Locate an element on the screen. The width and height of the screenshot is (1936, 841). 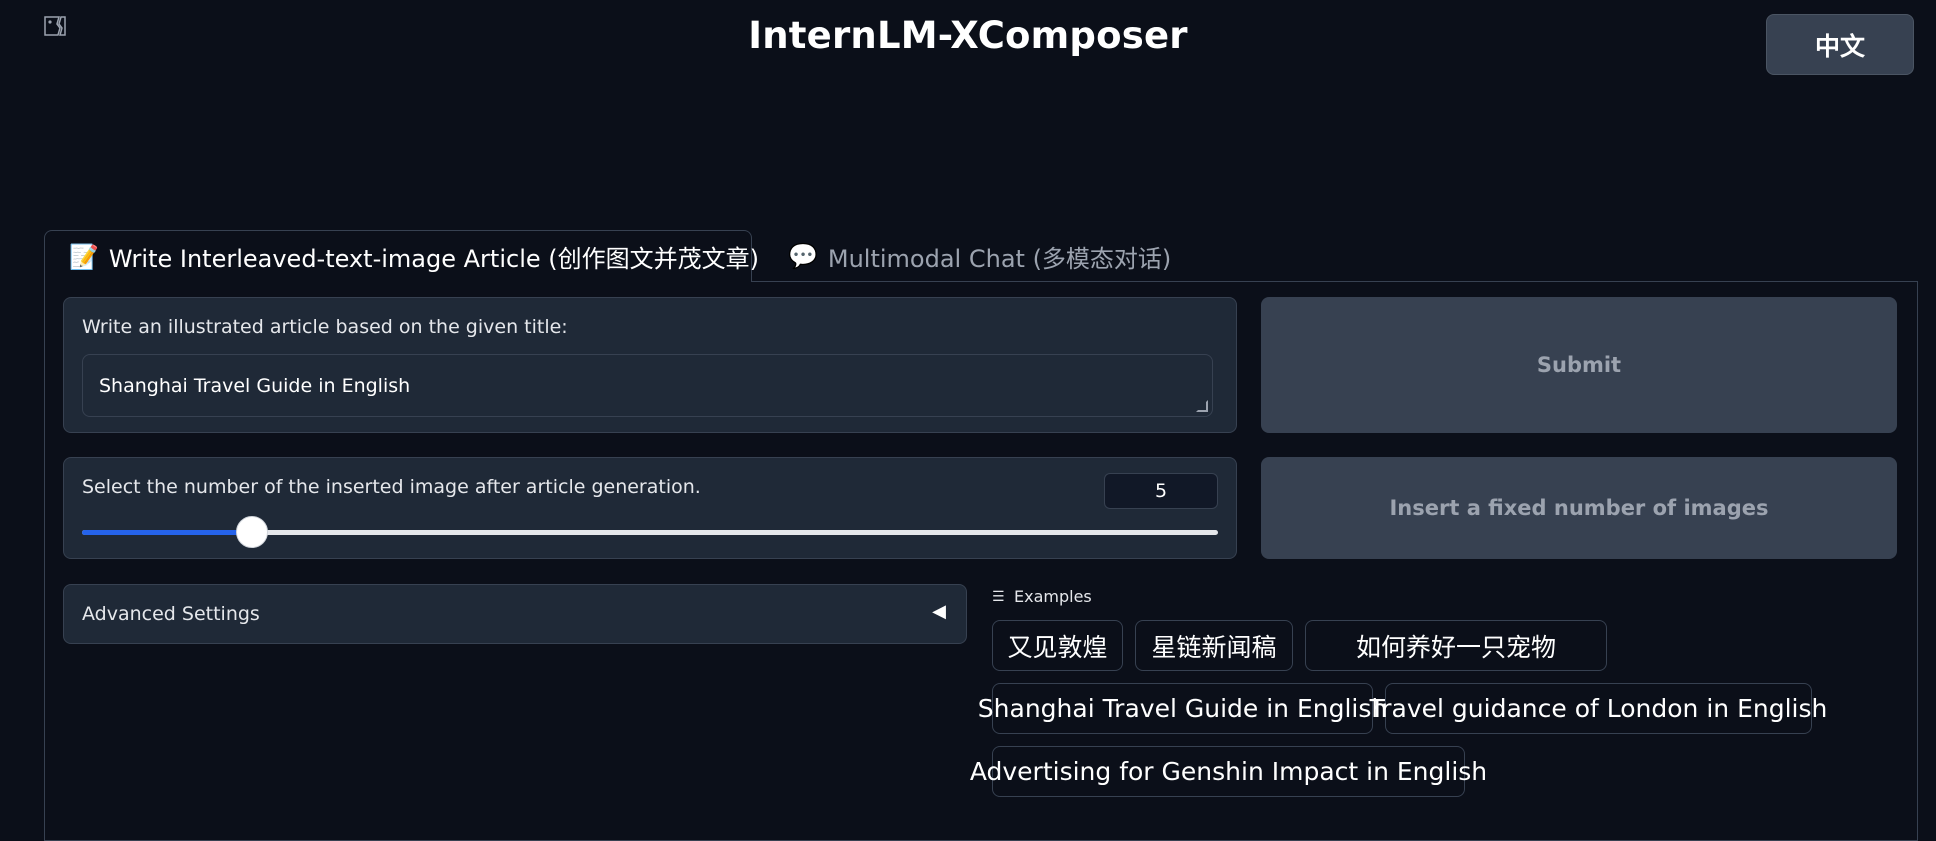
example-item: Travel guidance of London in English is located at coordinates (1598, 708).